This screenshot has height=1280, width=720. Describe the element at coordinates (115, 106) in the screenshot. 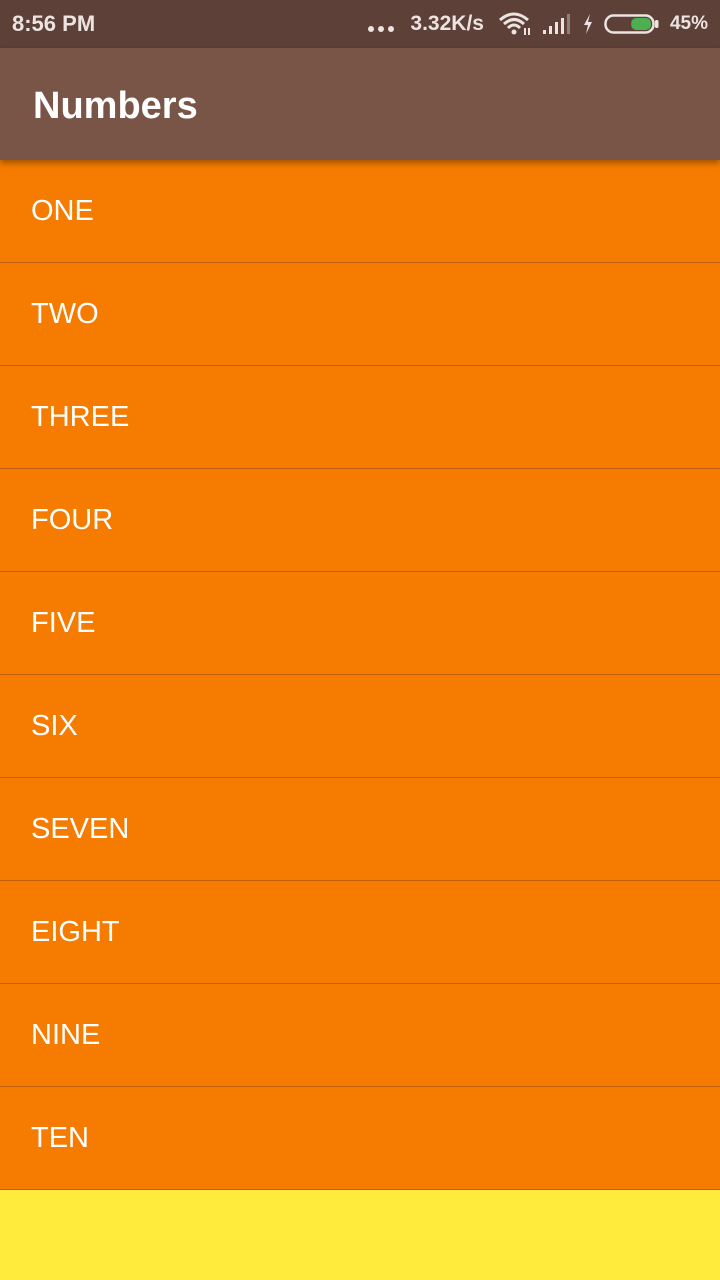

I see `page-title: Numbers` at that location.